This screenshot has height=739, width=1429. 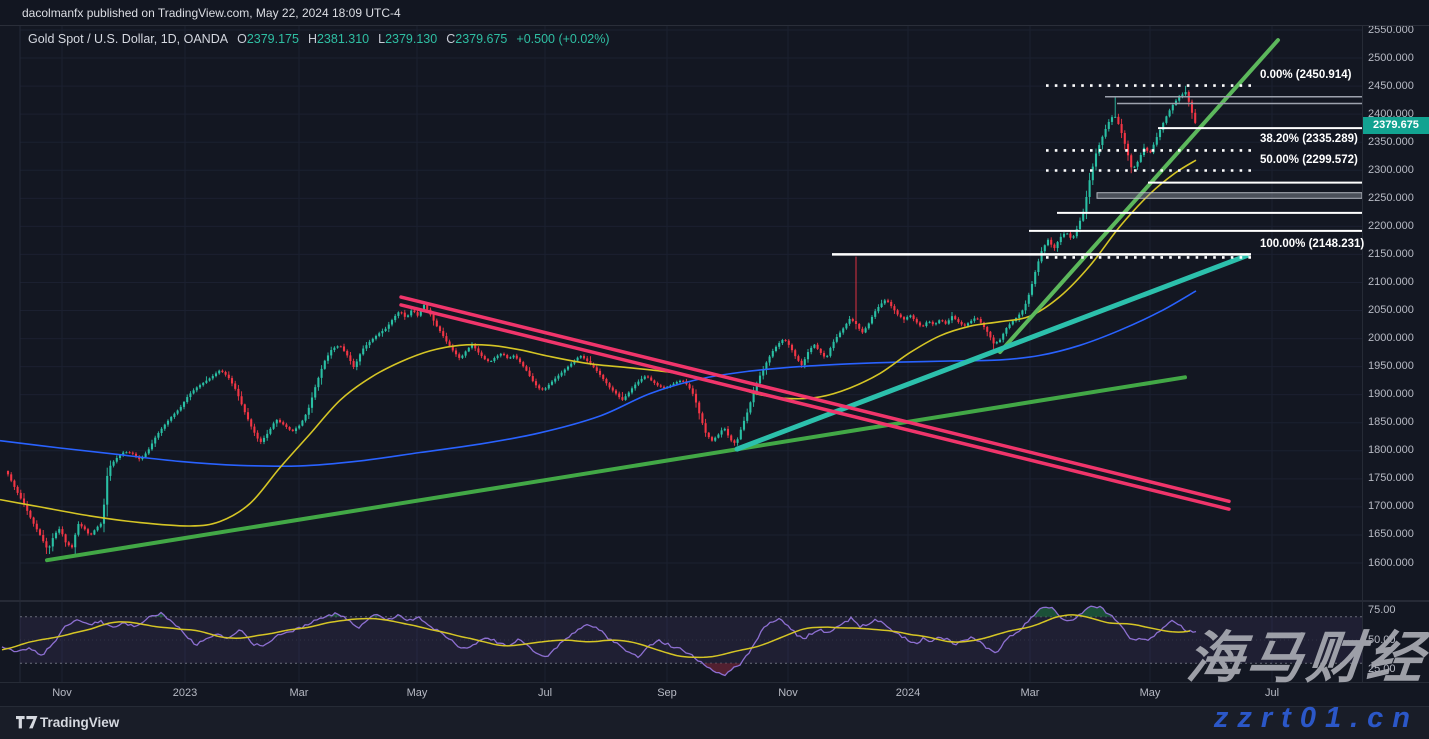 What do you see at coordinates (312, 39) in the screenshot?
I see `high-label: H` at bounding box center [312, 39].